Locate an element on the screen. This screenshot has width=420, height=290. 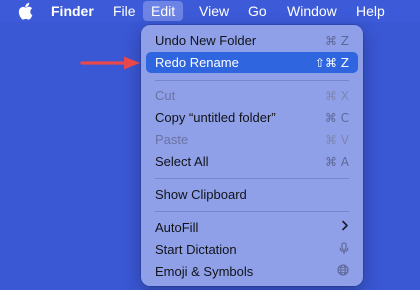
globe-icon is located at coordinates (343, 271).